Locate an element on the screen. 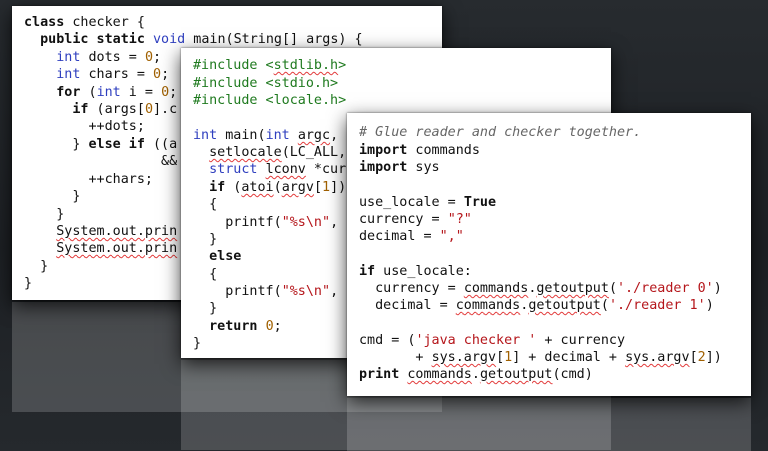 Image resolution: width=768 pixels, height=451 pixels. string: 'java checker ' is located at coordinates (476, 340).